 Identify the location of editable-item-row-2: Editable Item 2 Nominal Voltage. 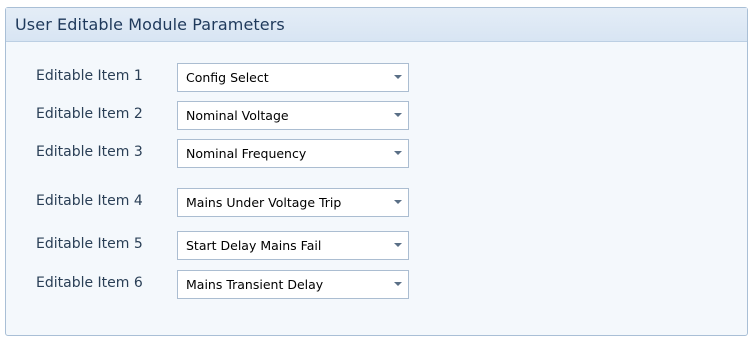
(376, 114).